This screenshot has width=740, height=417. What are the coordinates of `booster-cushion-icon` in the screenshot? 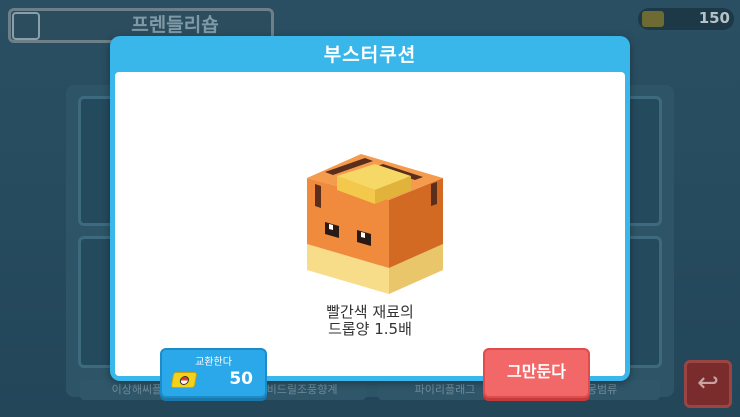 It's located at (375, 224).